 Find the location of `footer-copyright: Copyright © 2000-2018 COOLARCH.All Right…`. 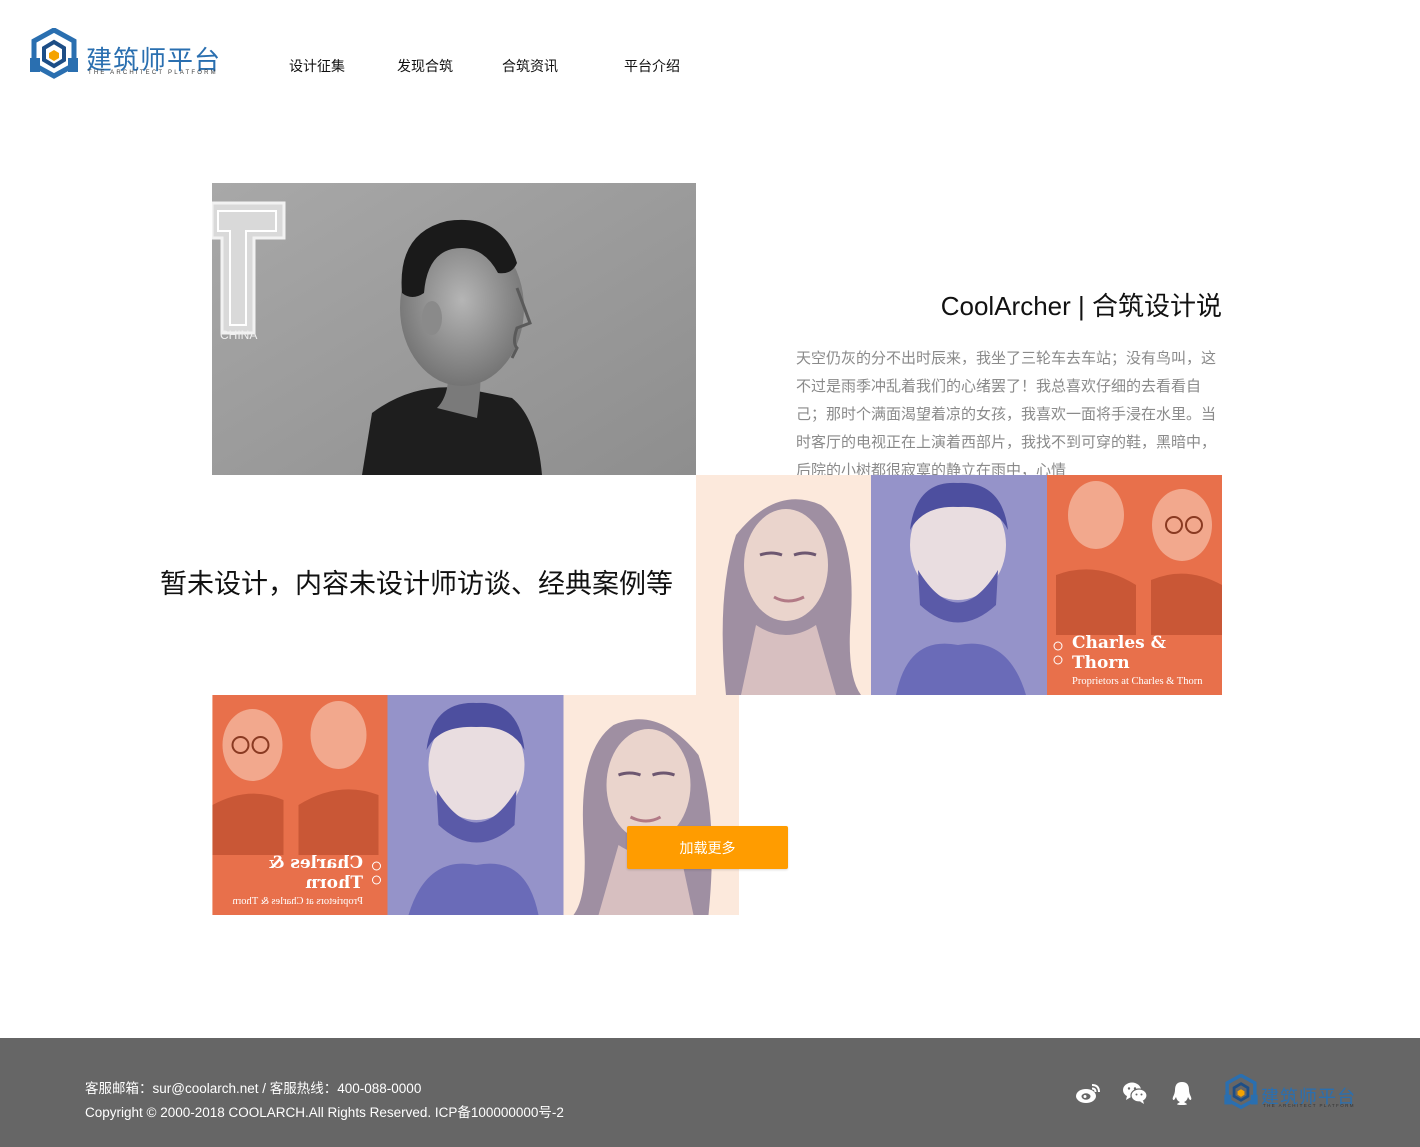

footer-copyright: Copyright © 2000-2018 COOLARCH.All Right… is located at coordinates (324, 1112).